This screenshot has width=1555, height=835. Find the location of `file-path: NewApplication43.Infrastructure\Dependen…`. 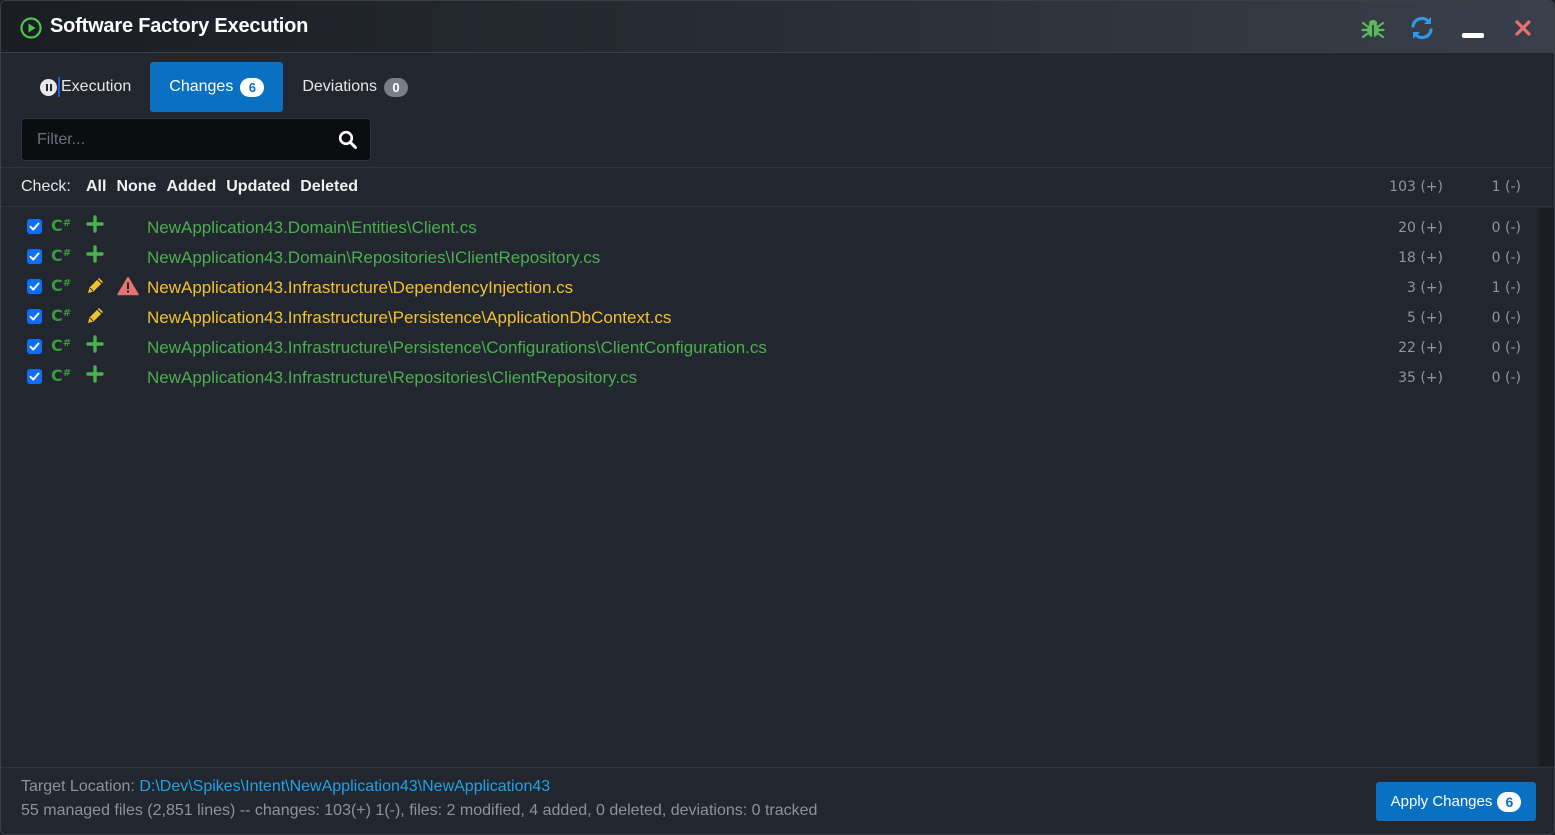

file-path: NewApplication43.Infrastructure\Dependen… is located at coordinates (360, 288).